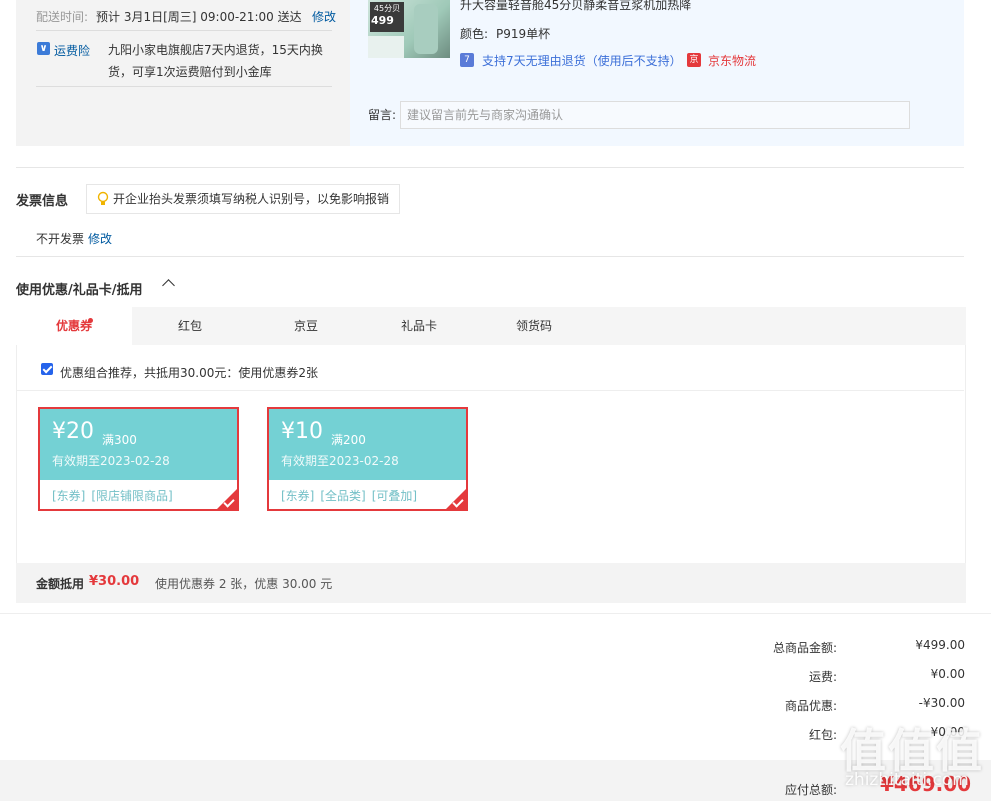  What do you see at coordinates (348, 440) in the screenshot?
I see `coupon-condition: 满200` at bounding box center [348, 440].